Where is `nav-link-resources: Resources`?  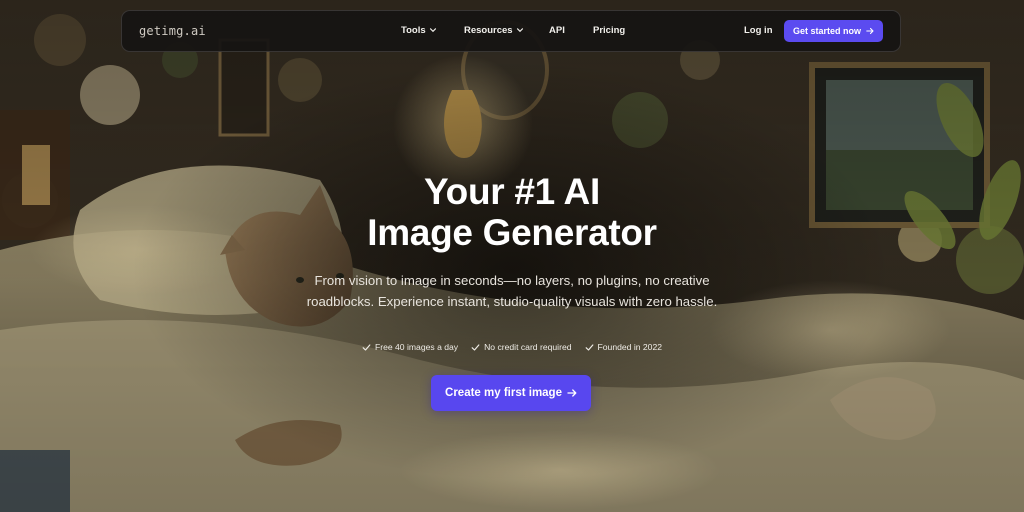 nav-link-resources: Resources is located at coordinates (494, 30).